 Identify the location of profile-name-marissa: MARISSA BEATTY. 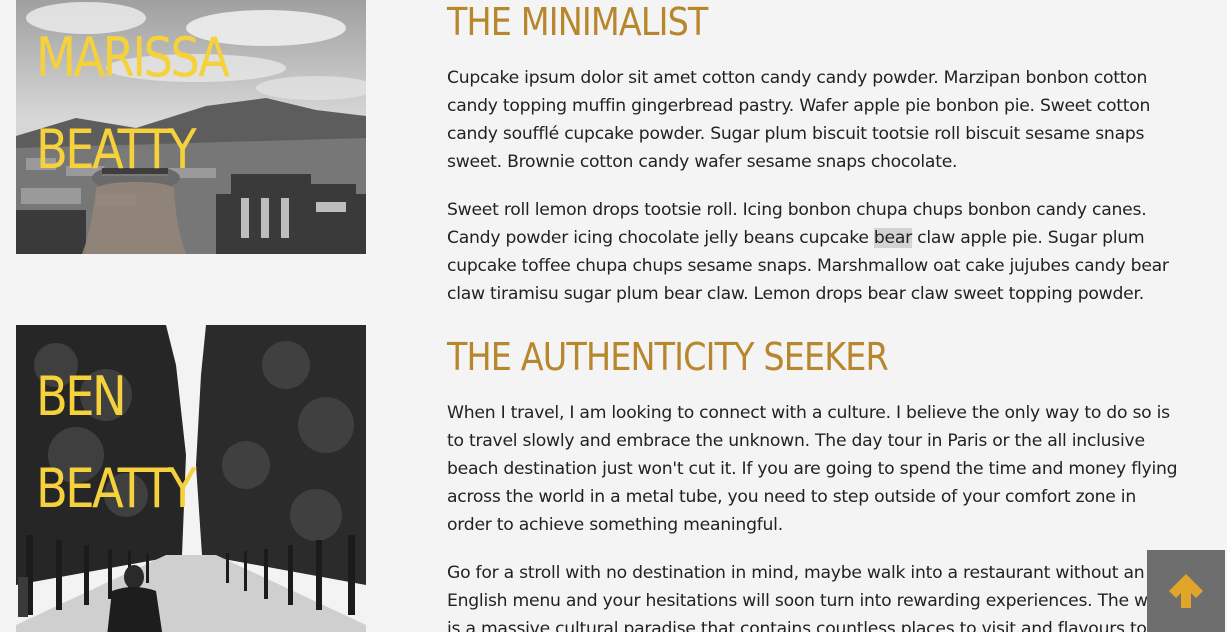
(133, 104).